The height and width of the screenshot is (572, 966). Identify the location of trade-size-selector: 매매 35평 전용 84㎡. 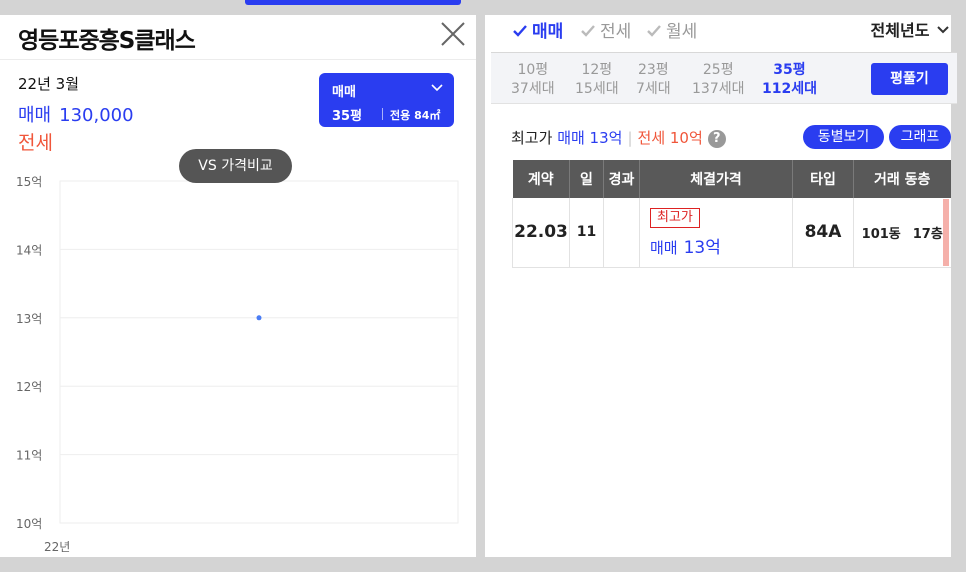
(386, 100).